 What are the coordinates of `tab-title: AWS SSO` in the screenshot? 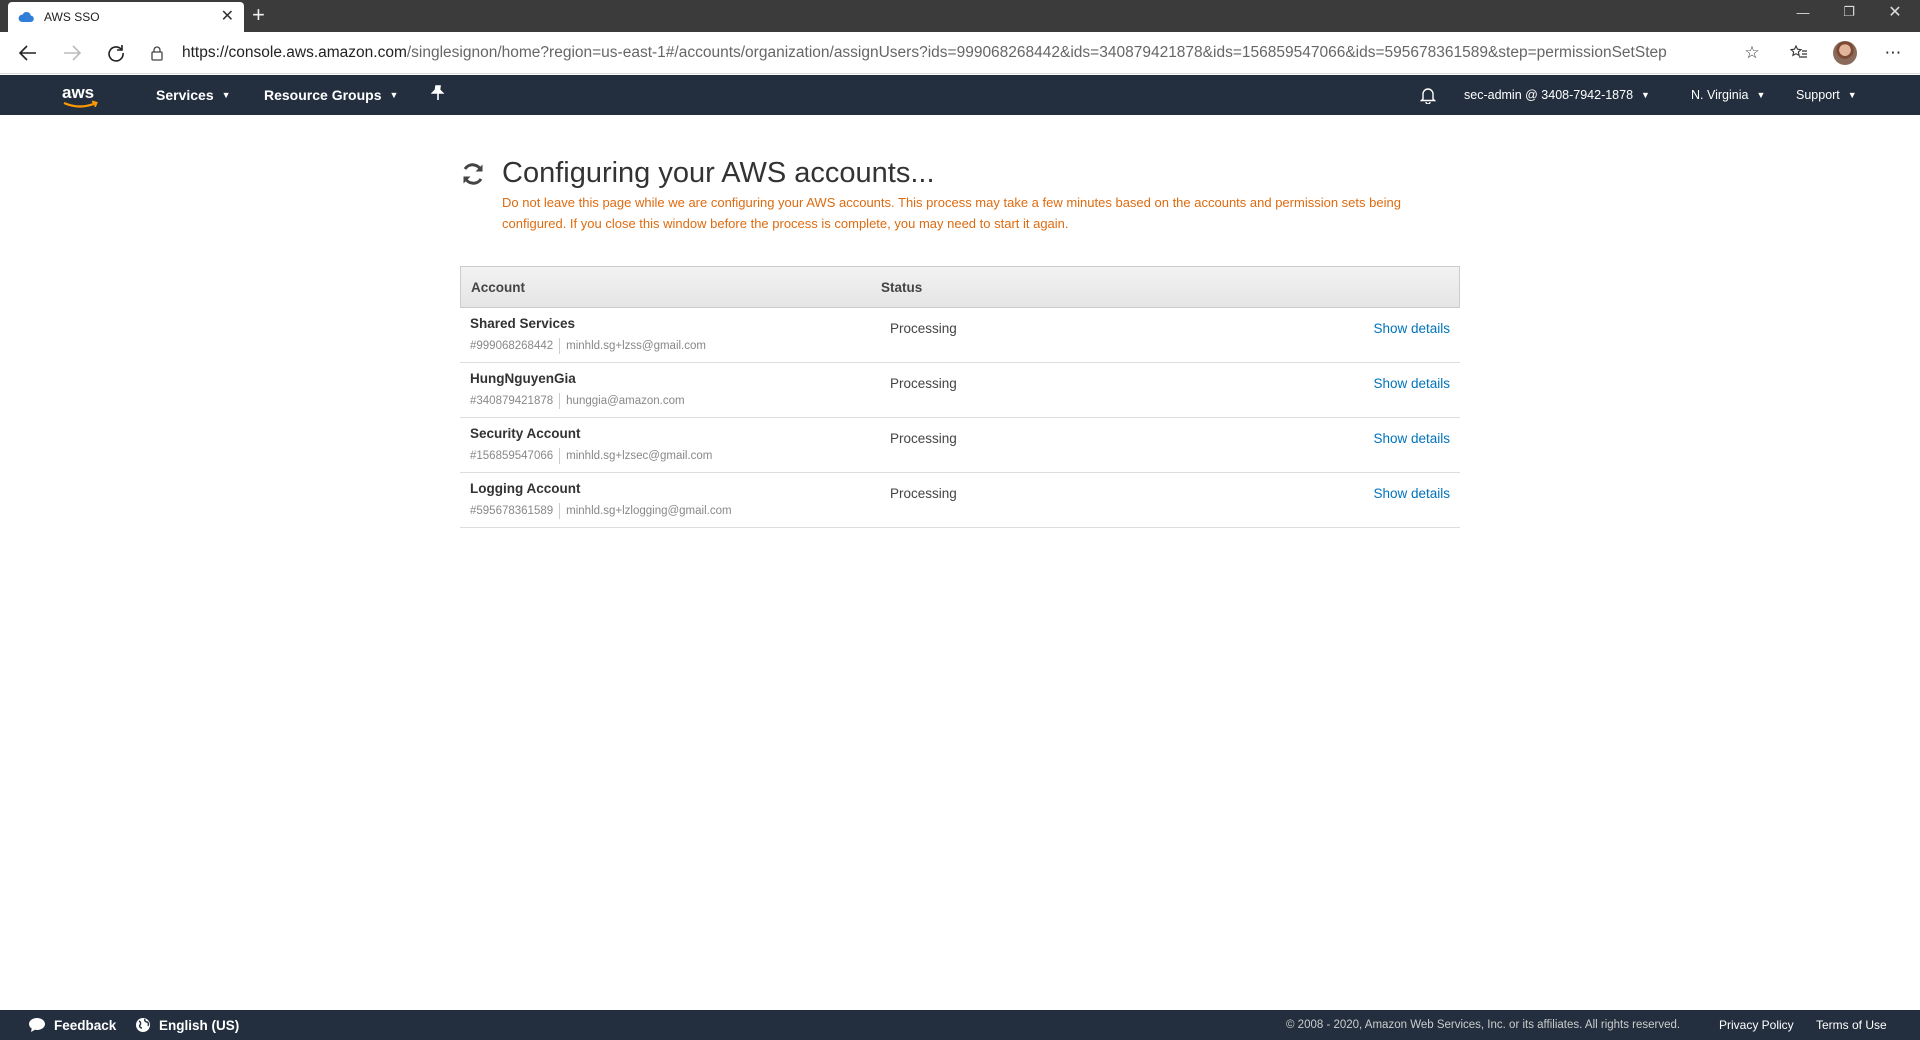 It's located at (72, 17).